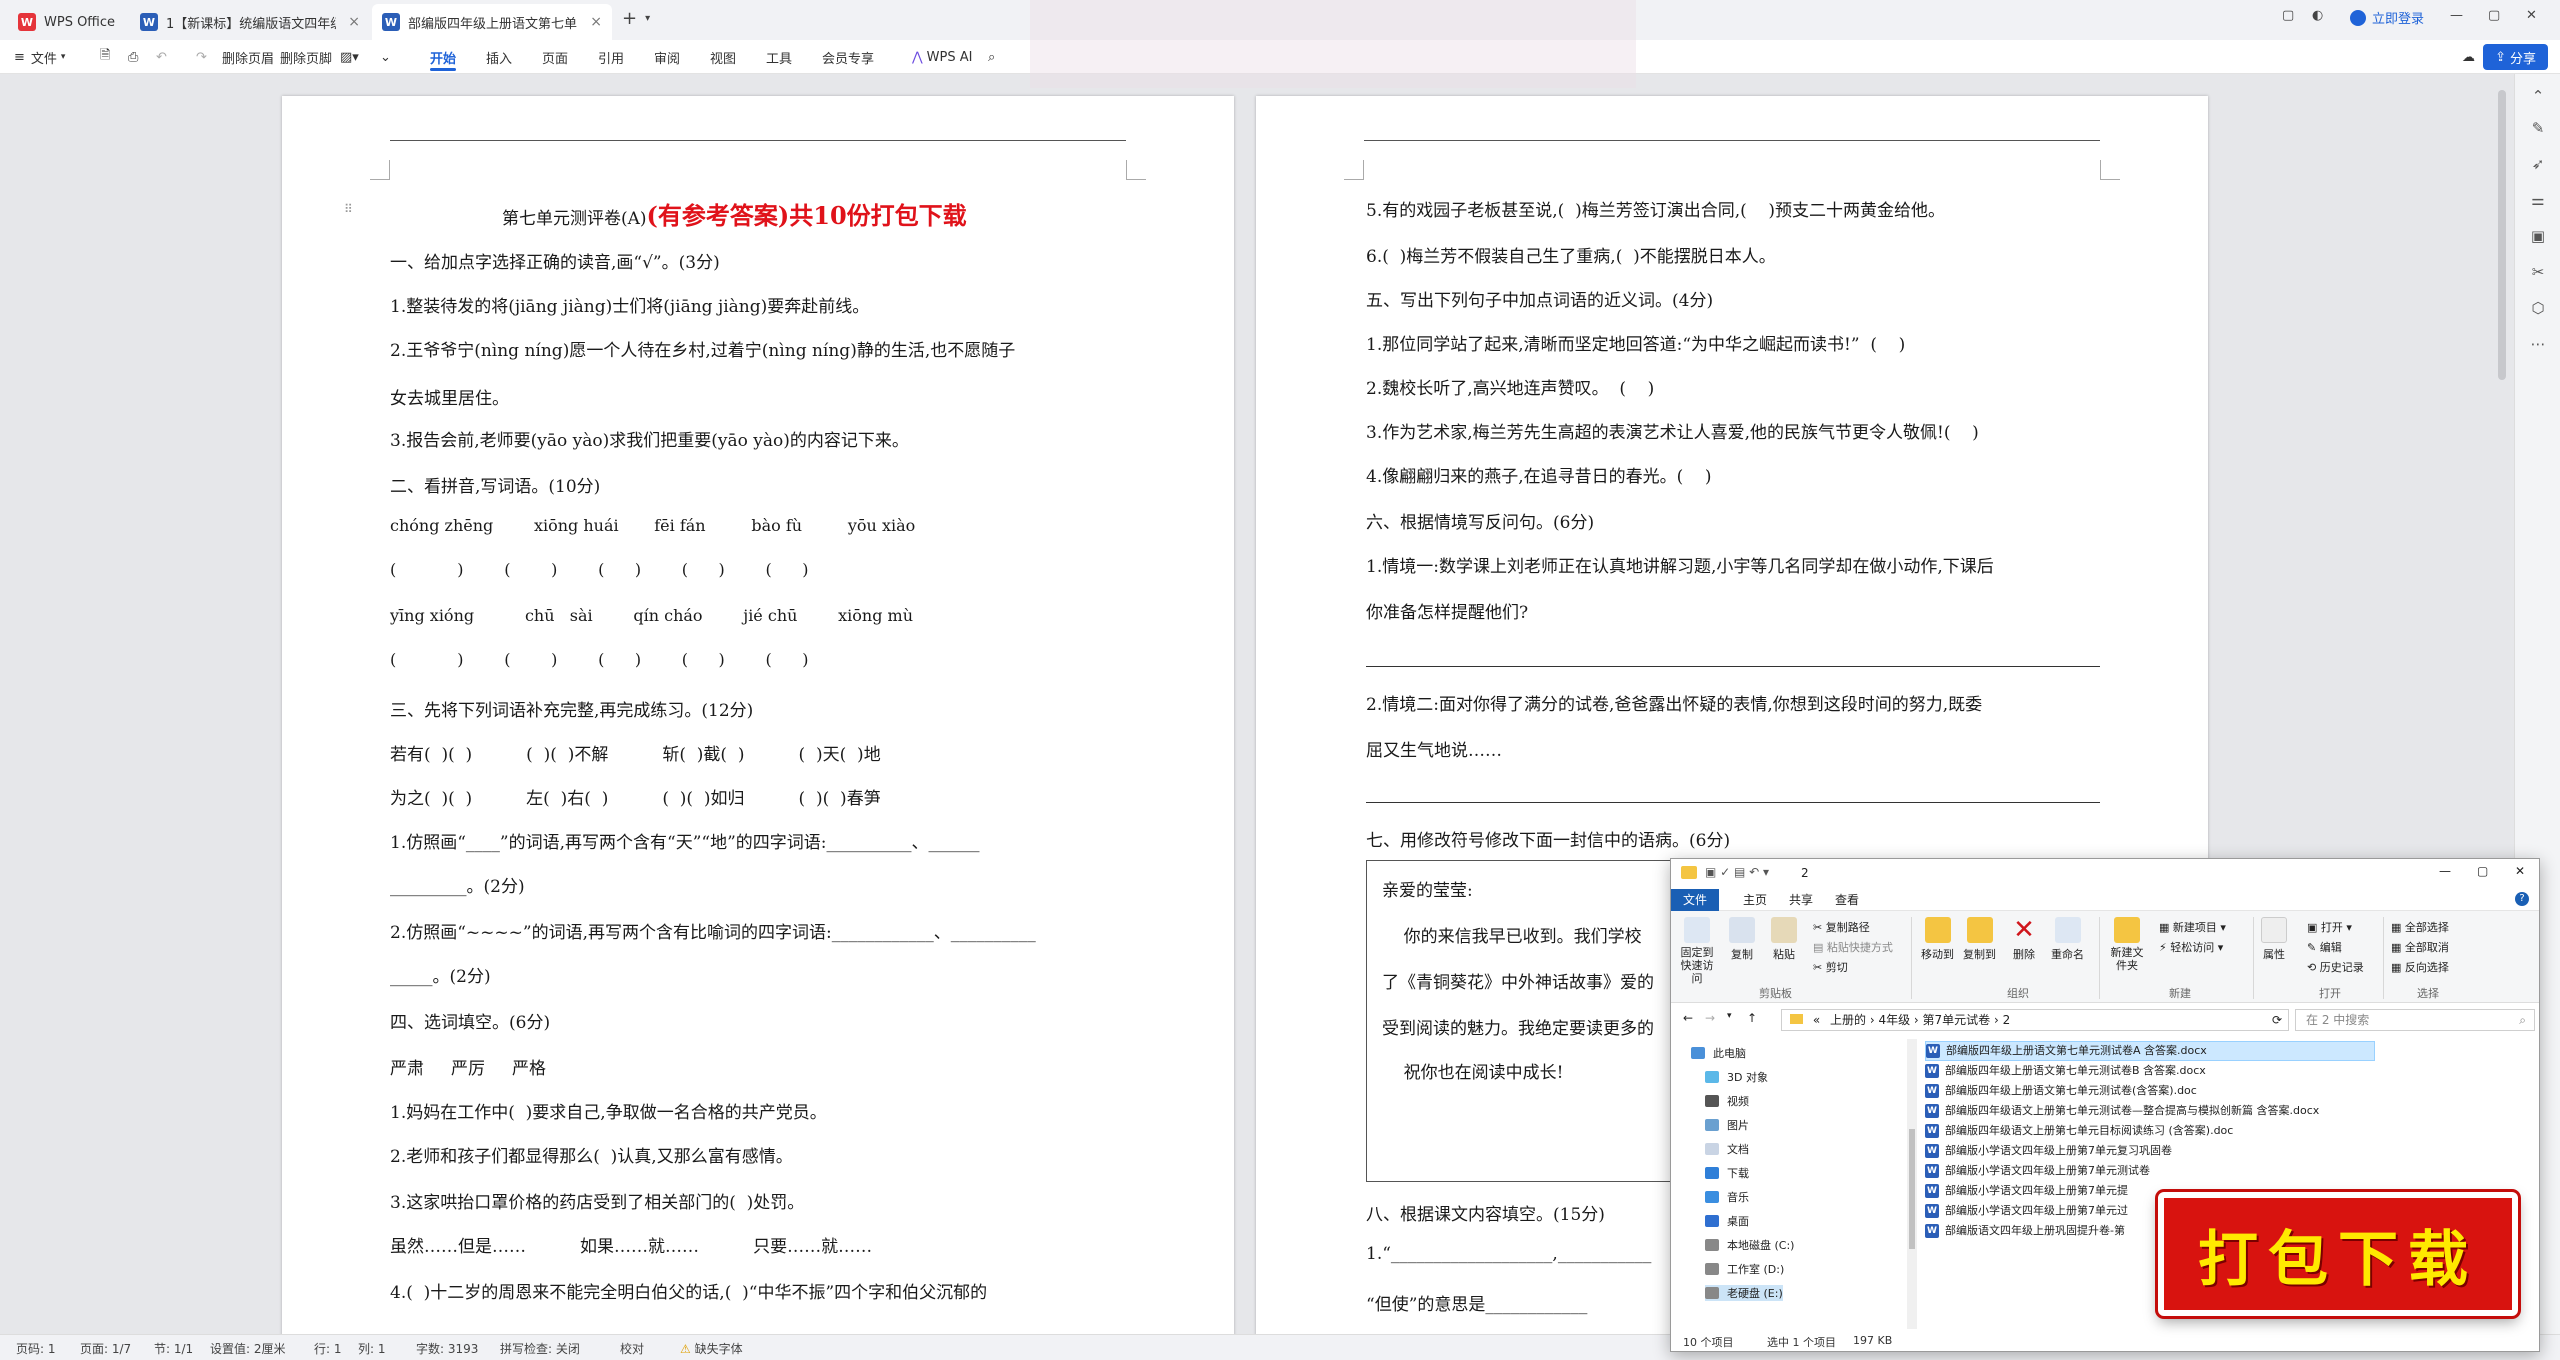 The height and width of the screenshot is (1360, 2560). What do you see at coordinates (2338, 1254) in the screenshot?
I see `download-banner: 打包下载` at bounding box center [2338, 1254].